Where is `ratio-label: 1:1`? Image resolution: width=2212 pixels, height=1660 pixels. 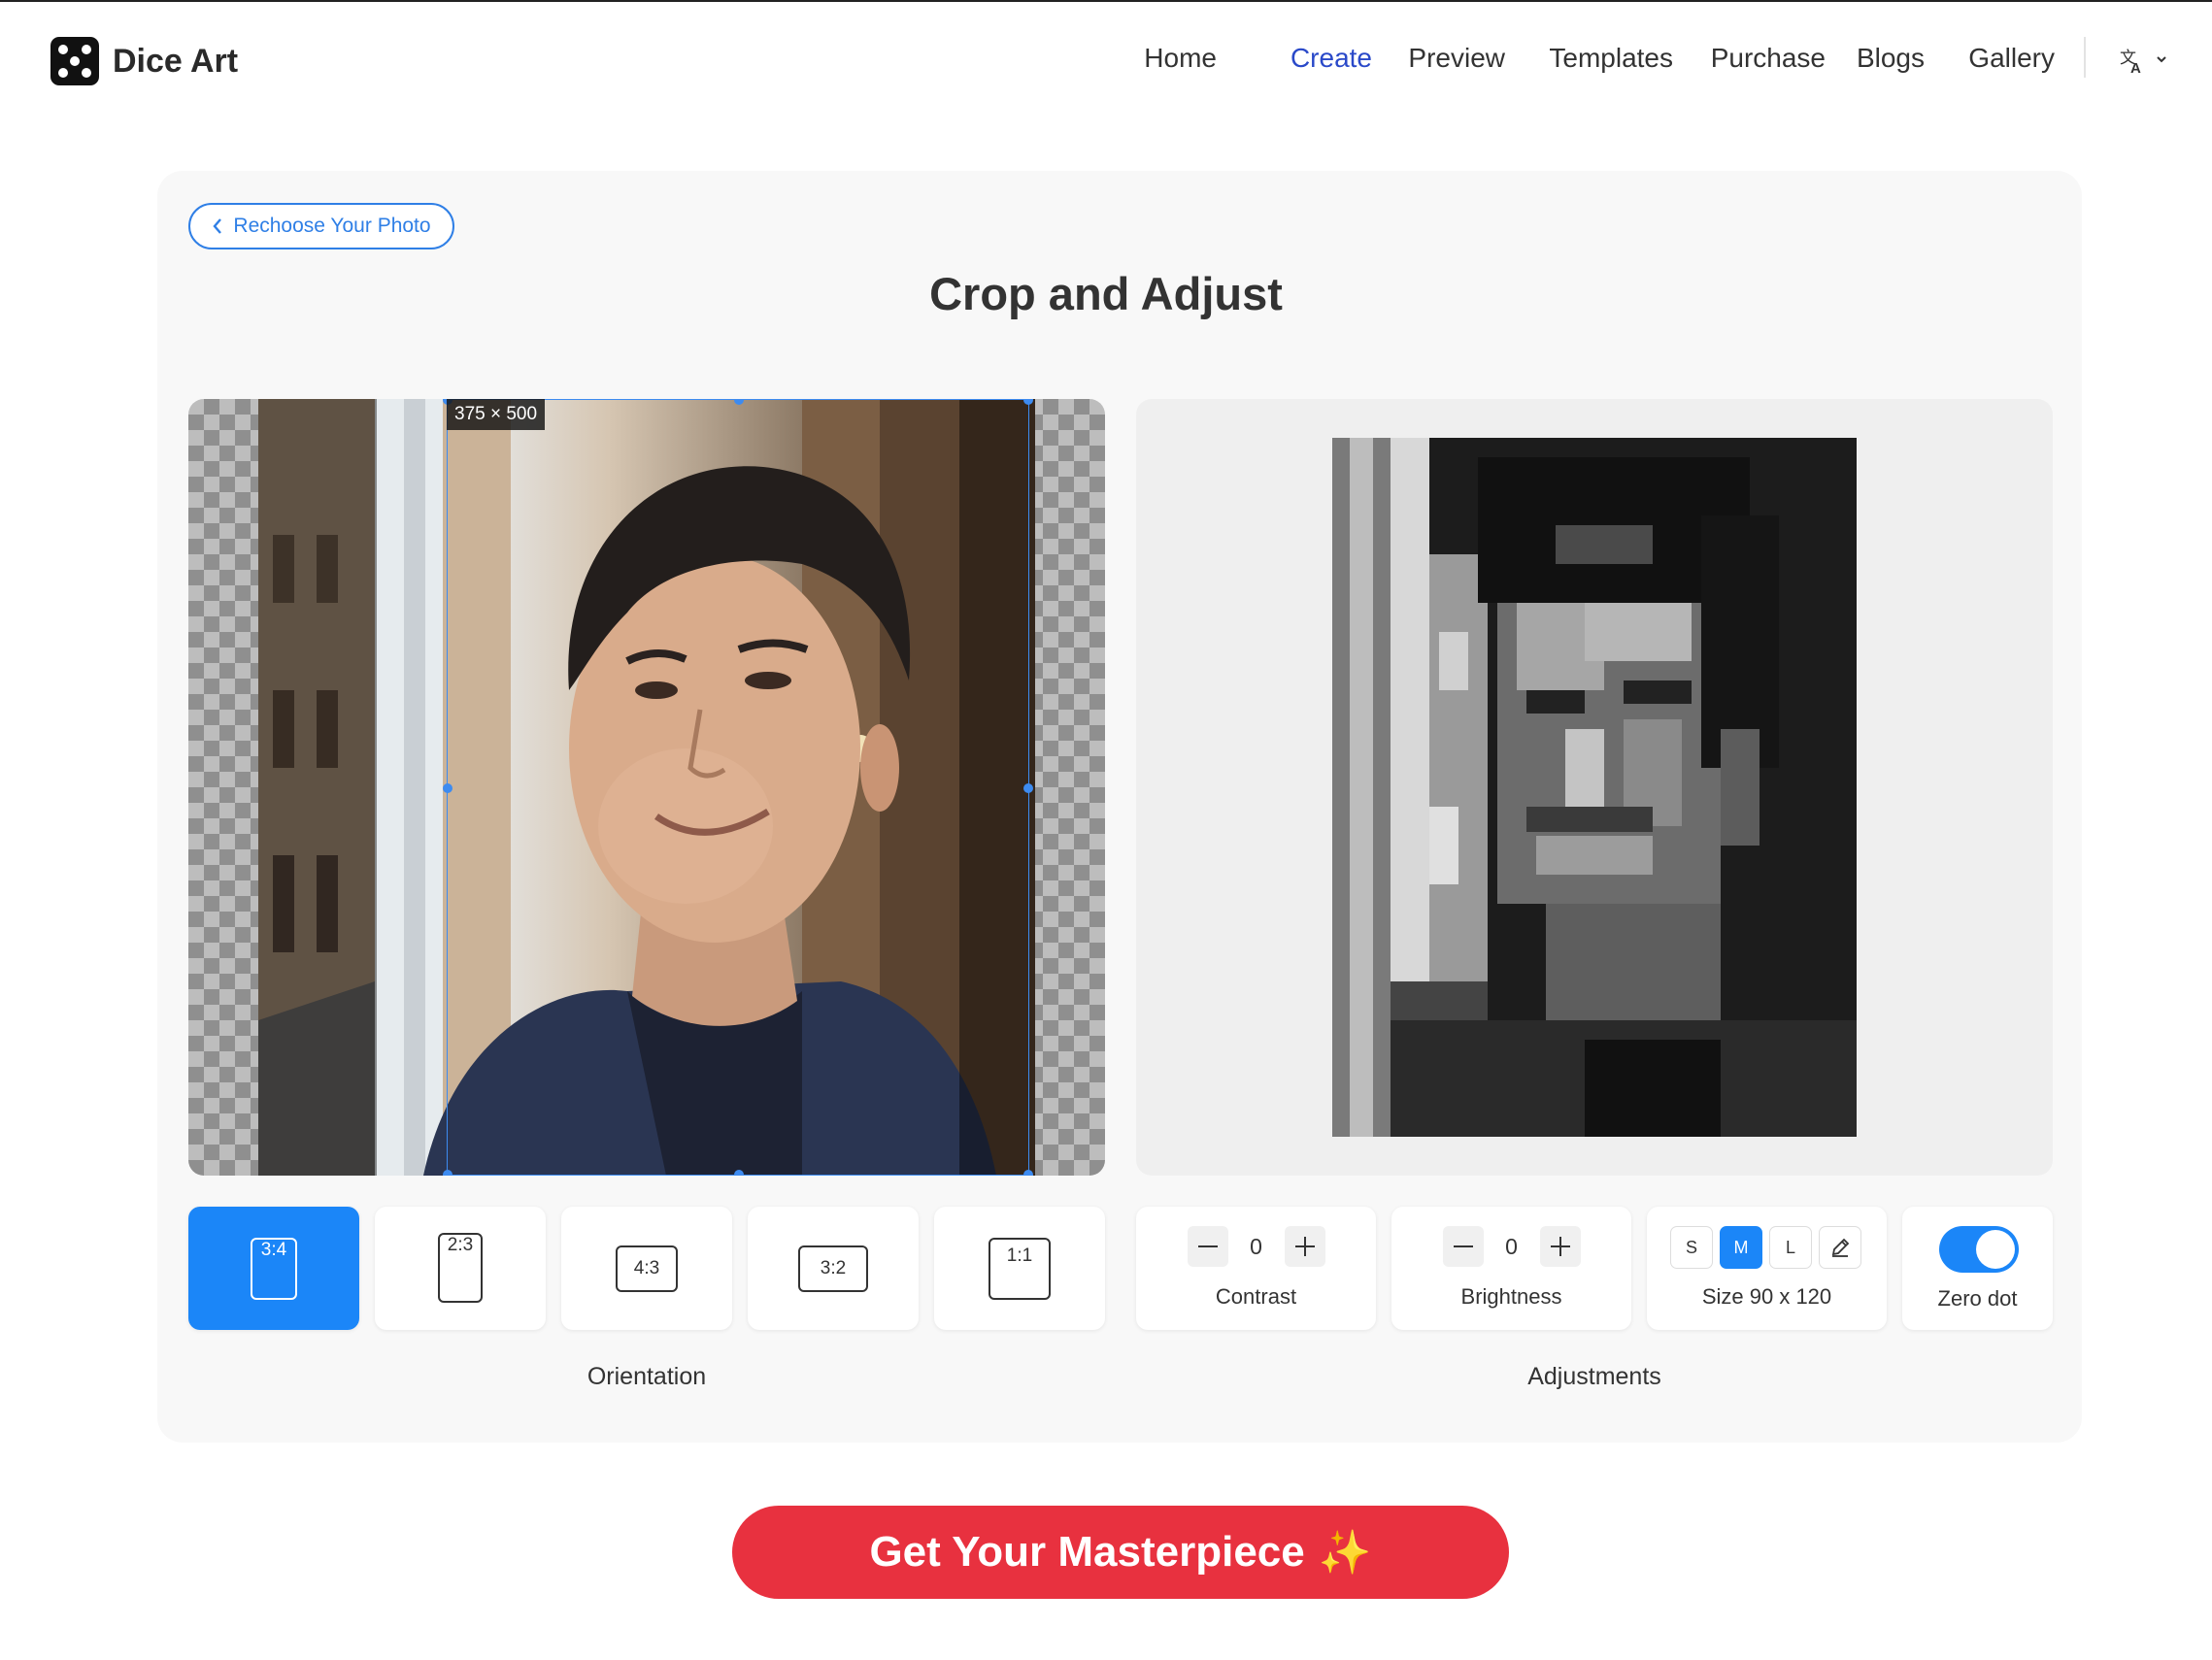
ratio-label: 1:1 is located at coordinates (1019, 1255).